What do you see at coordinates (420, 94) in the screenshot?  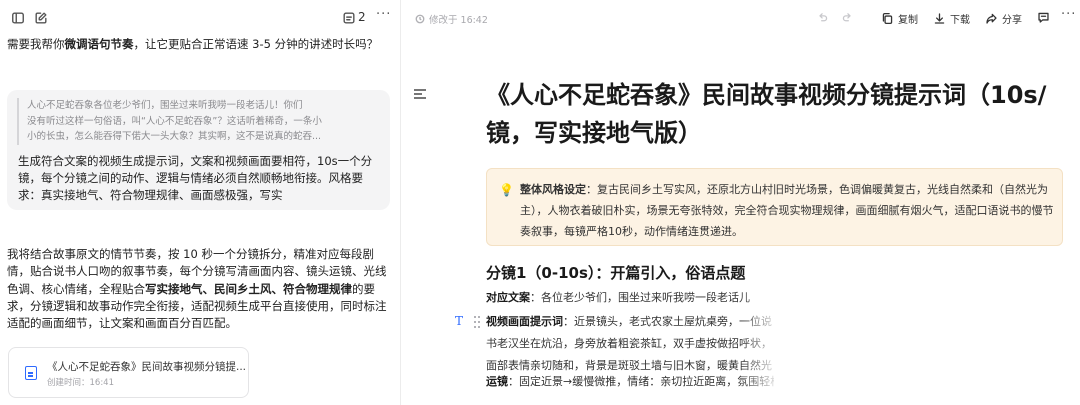 I see `outline-icon` at bounding box center [420, 94].